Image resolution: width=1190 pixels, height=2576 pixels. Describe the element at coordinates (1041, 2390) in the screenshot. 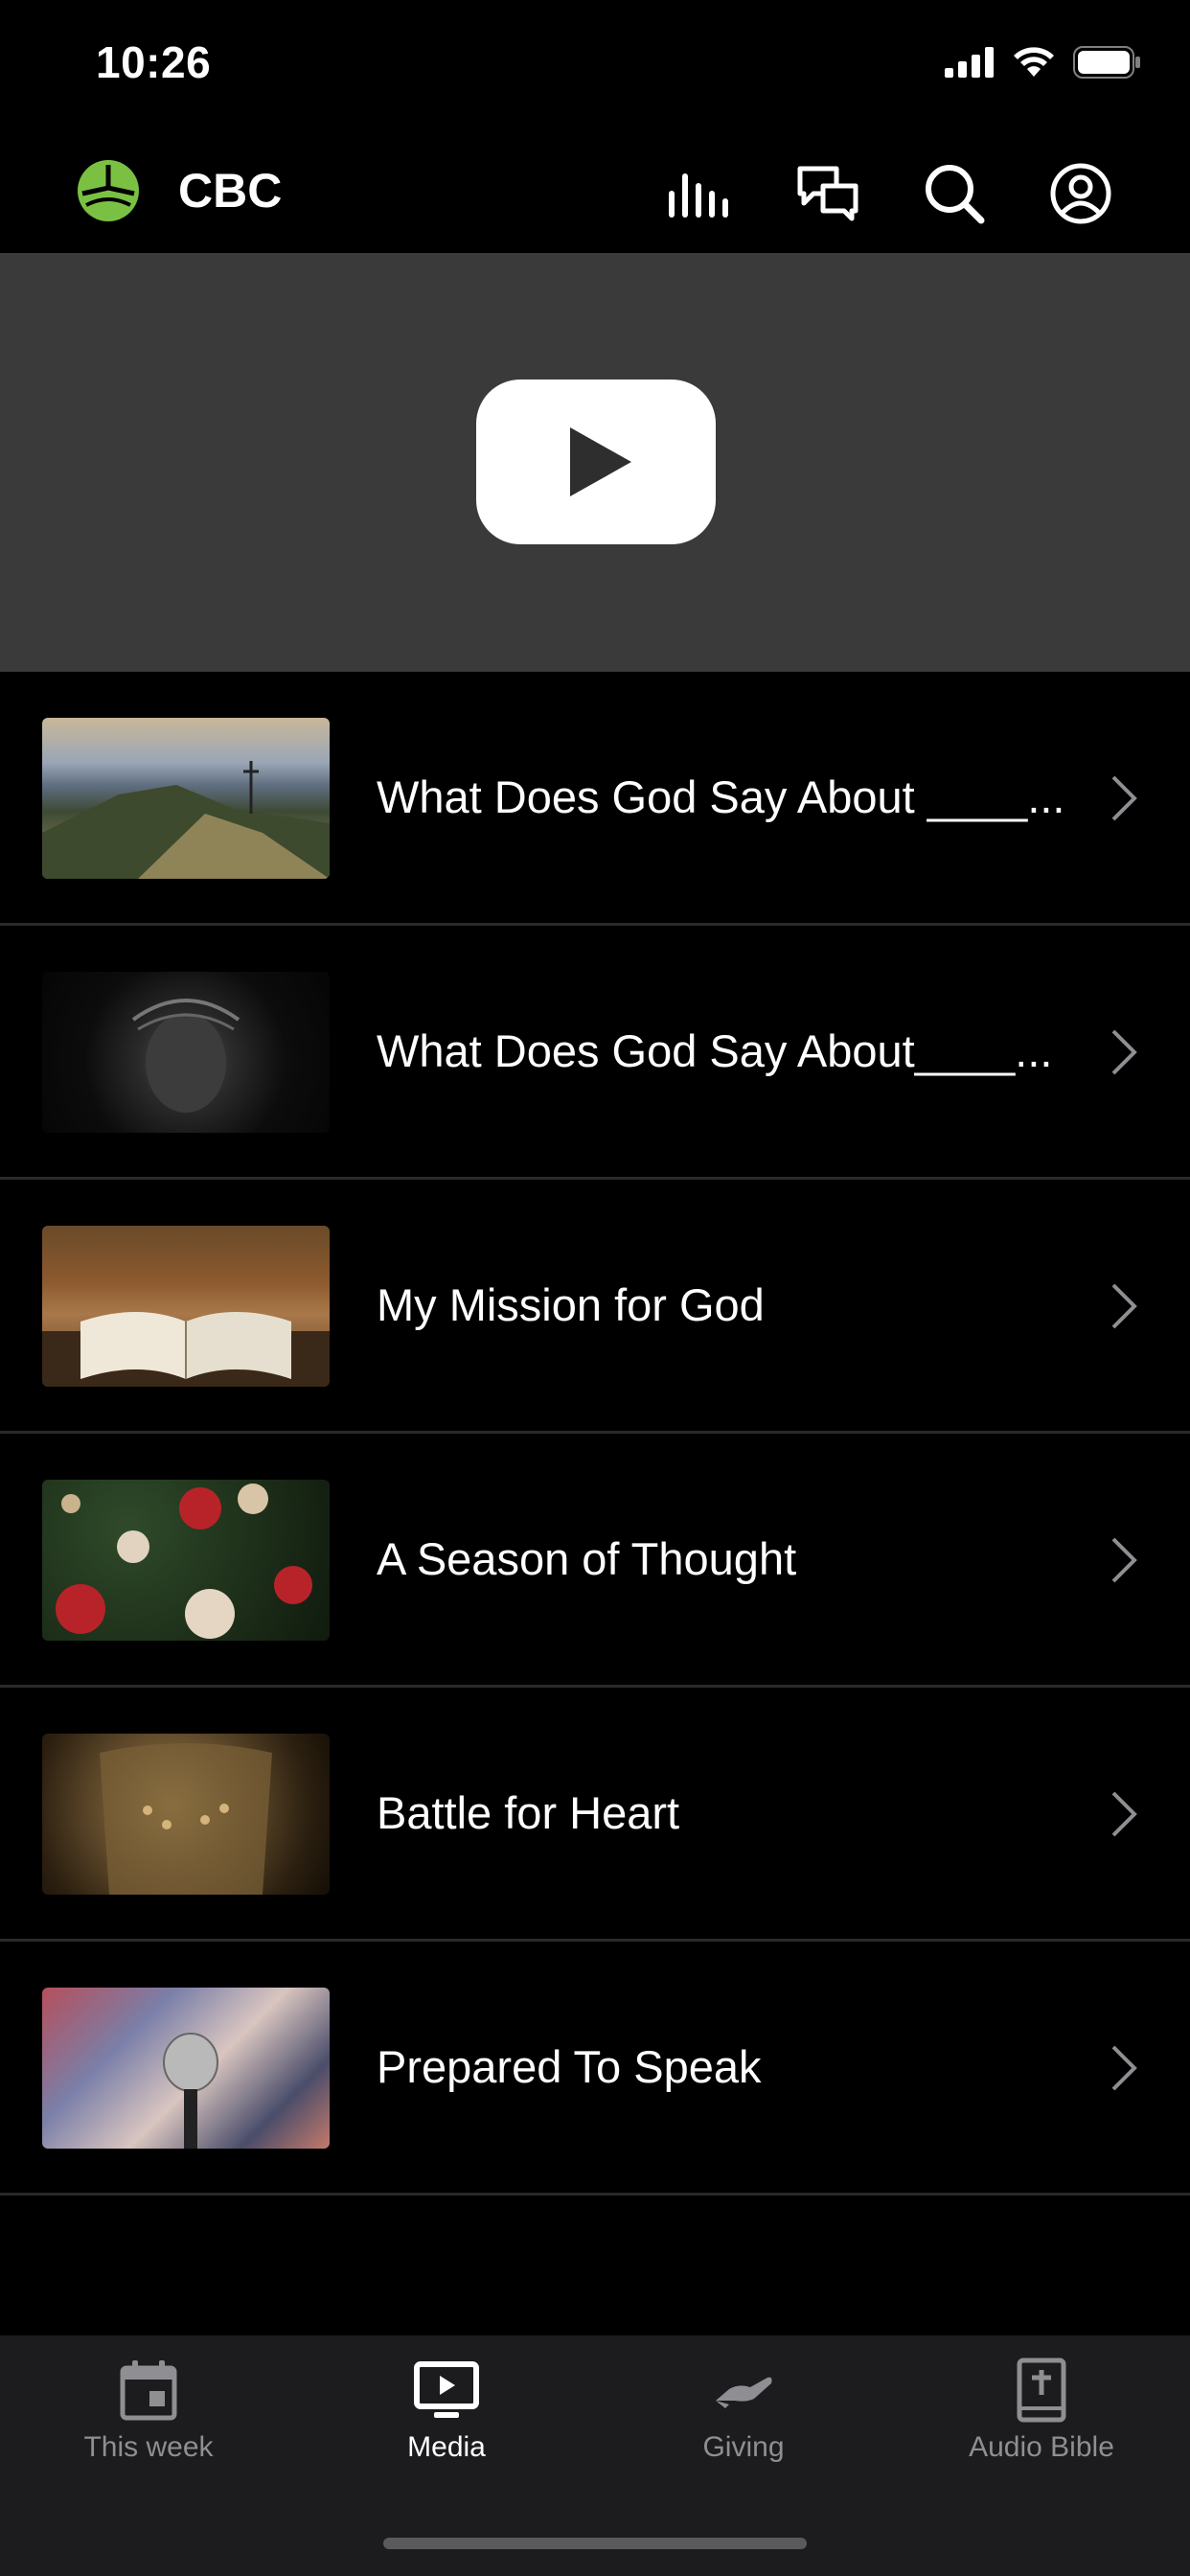

I see `bible-icon` at that location.